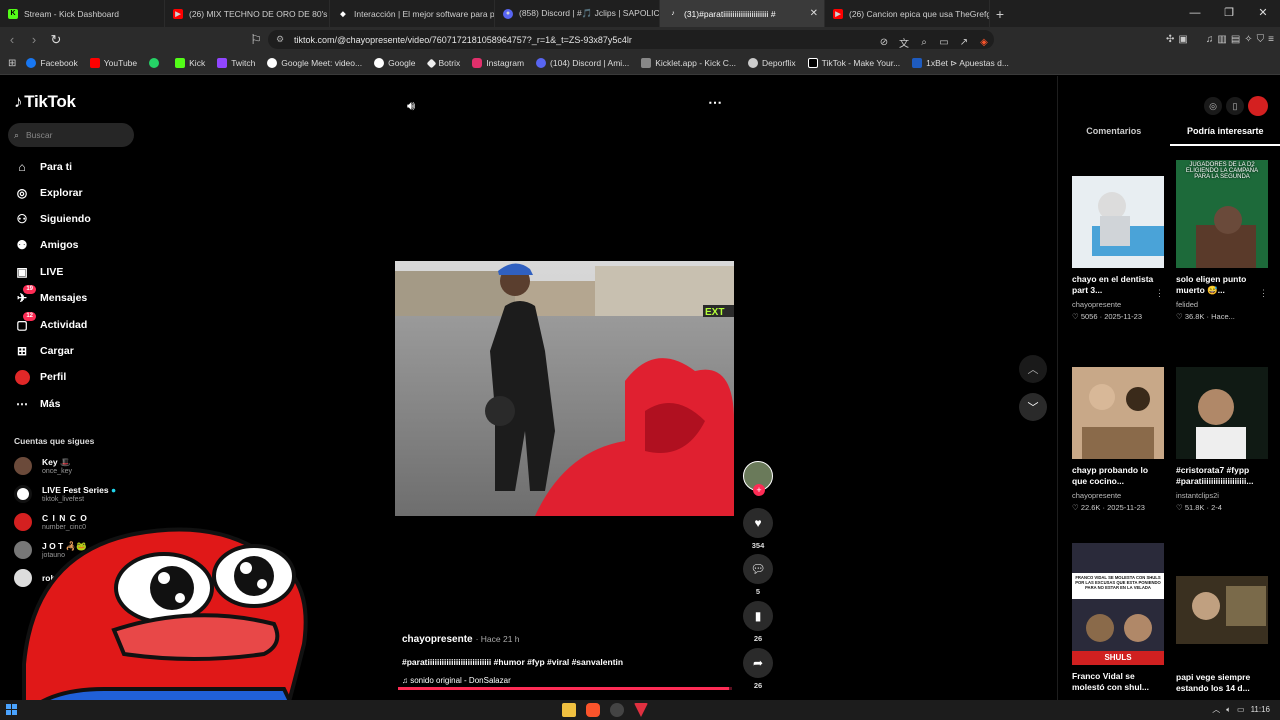 The height and width of the screenshot is (720, 1280). What do you see at coordinates (944, 42) in the screenshot?
I see `cast-icon: ▭` at bounding box center [944, 42].